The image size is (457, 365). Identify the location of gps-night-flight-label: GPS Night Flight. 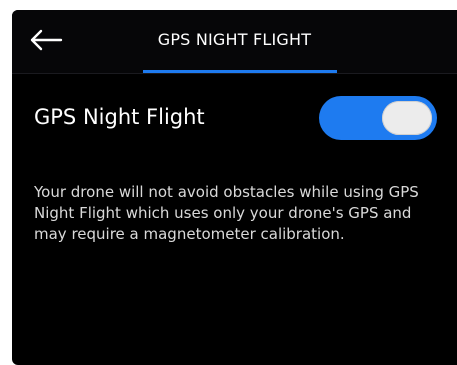
(119, 117).